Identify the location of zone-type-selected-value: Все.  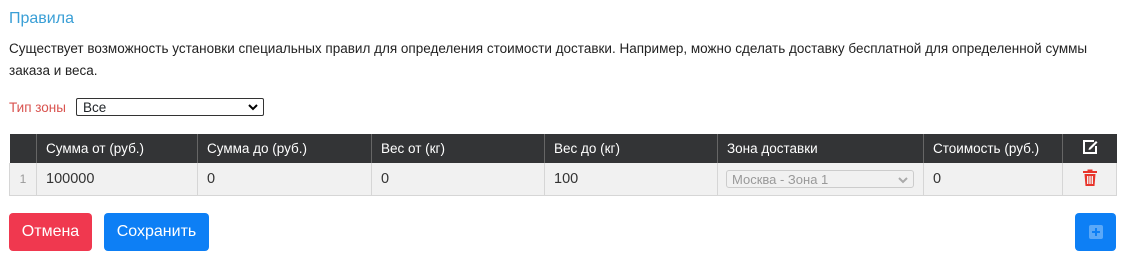
(94, 107).